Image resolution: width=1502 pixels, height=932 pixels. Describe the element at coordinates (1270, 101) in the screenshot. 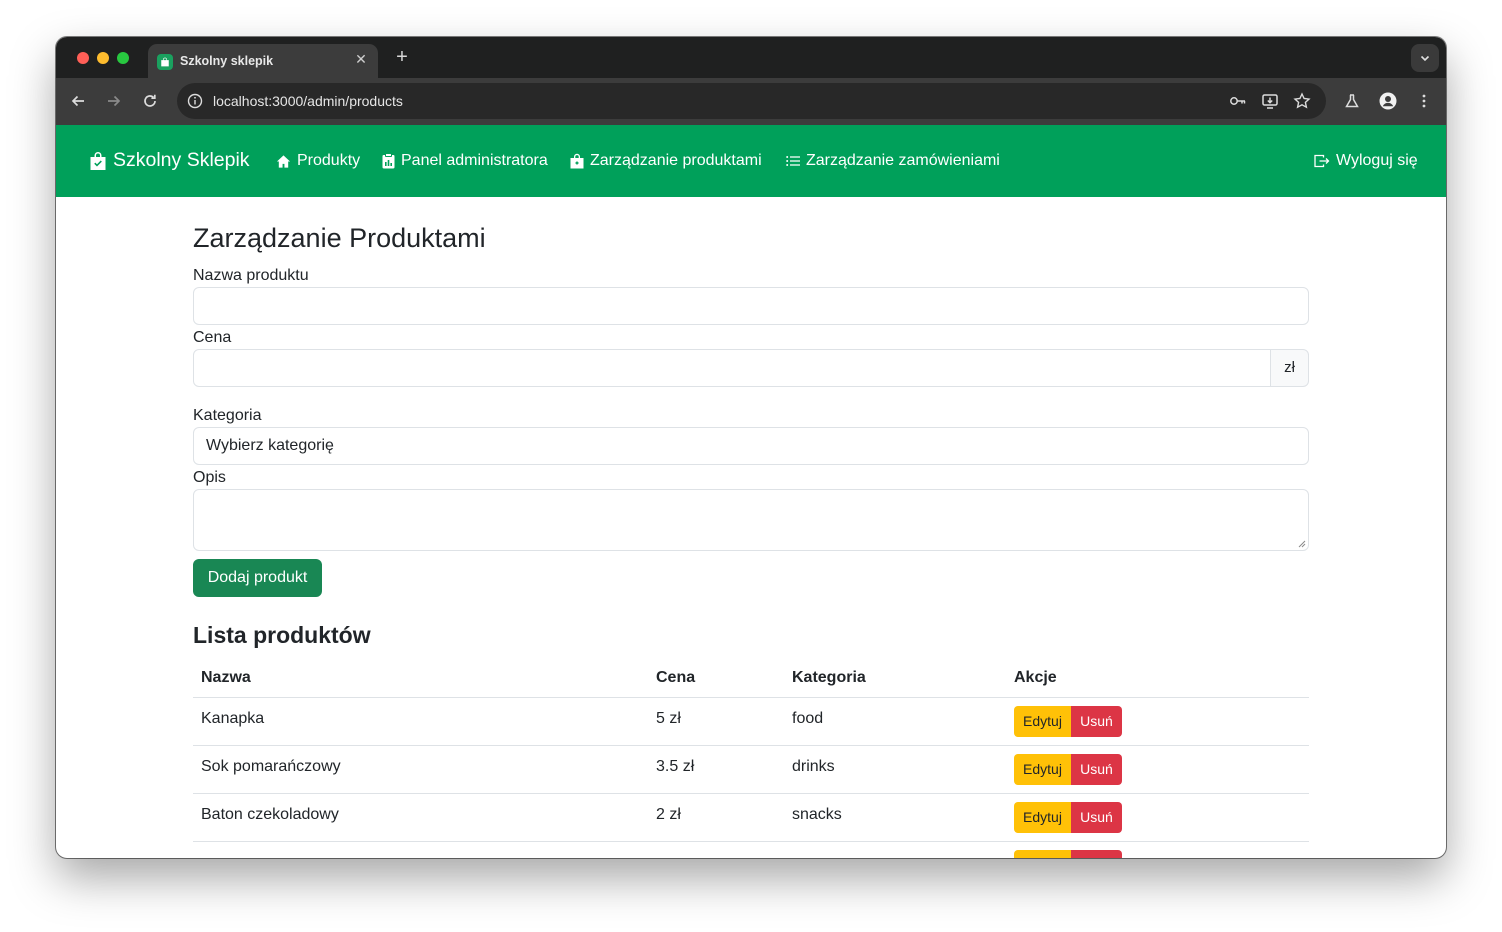

I see `install-app-icon` at that location.